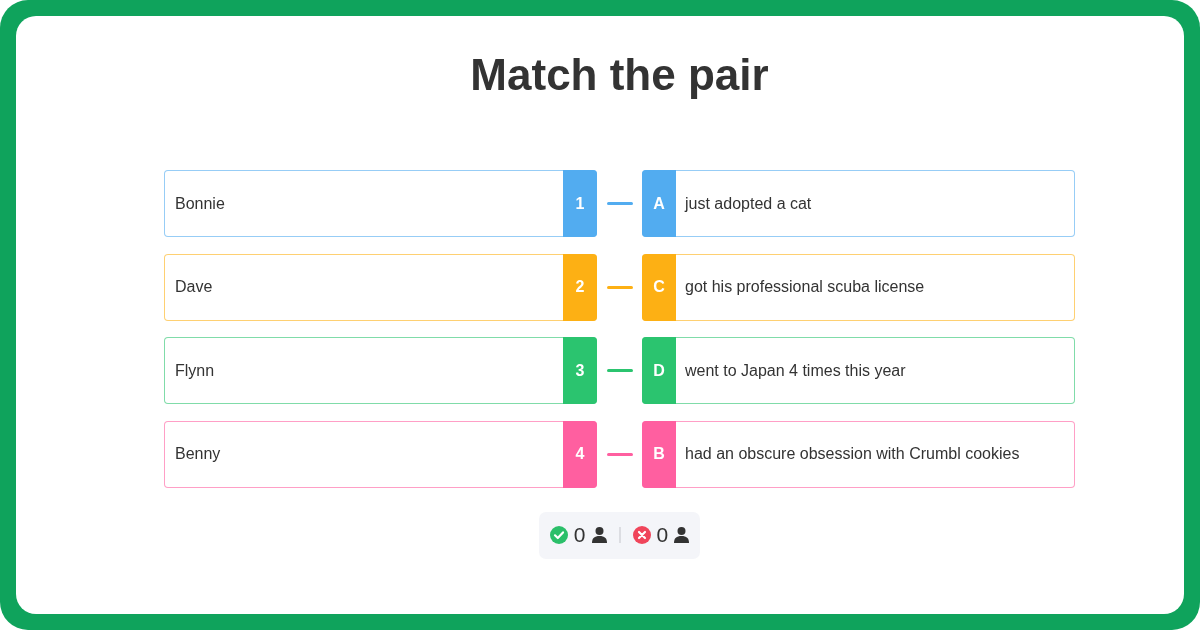 The height and width of the screenshot is (630, 1200). What do you see at coordinates (852, 454) in the screenshot?
I see `statement-text: had an obscure obsession with Crumbl cookies` at bounding box center [852, 454].